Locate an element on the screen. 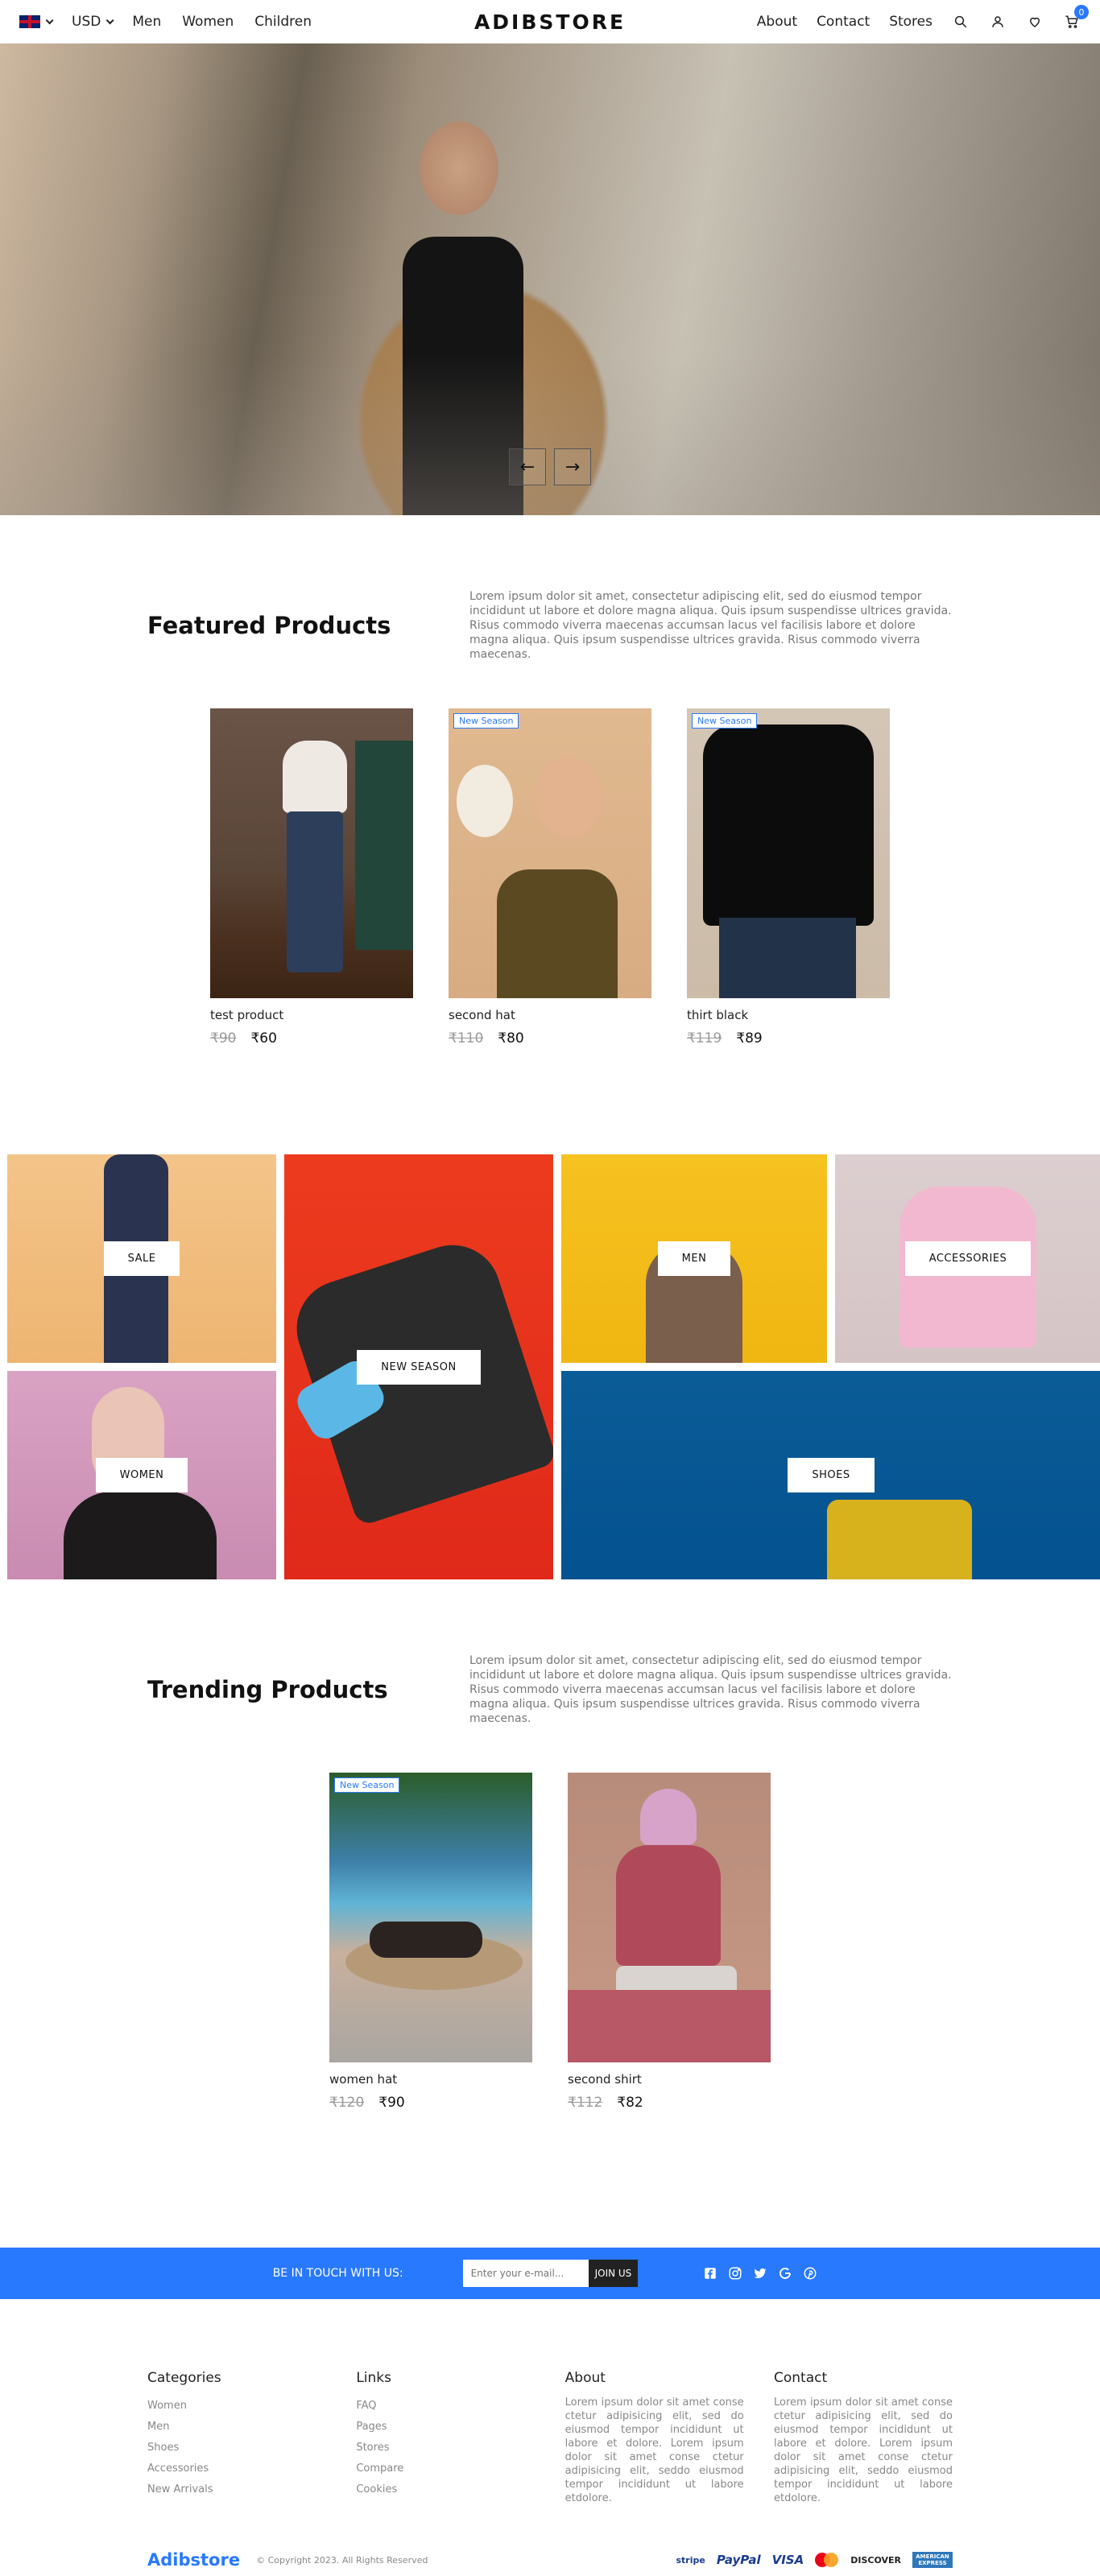 The image size is (1100, 2576). product-old-price: ₹112 is located at coordinates (585, 2103).